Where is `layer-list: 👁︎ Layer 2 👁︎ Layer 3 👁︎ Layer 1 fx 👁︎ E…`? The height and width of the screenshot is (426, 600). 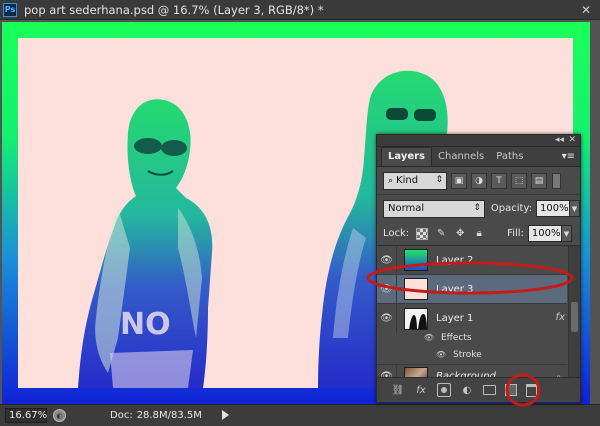
layer-list: 👁︎ Layer 2 👁︎ Layer 3 👁︎ Layer 1 fx 👁︎ E… is located at coordinates (478, 317).